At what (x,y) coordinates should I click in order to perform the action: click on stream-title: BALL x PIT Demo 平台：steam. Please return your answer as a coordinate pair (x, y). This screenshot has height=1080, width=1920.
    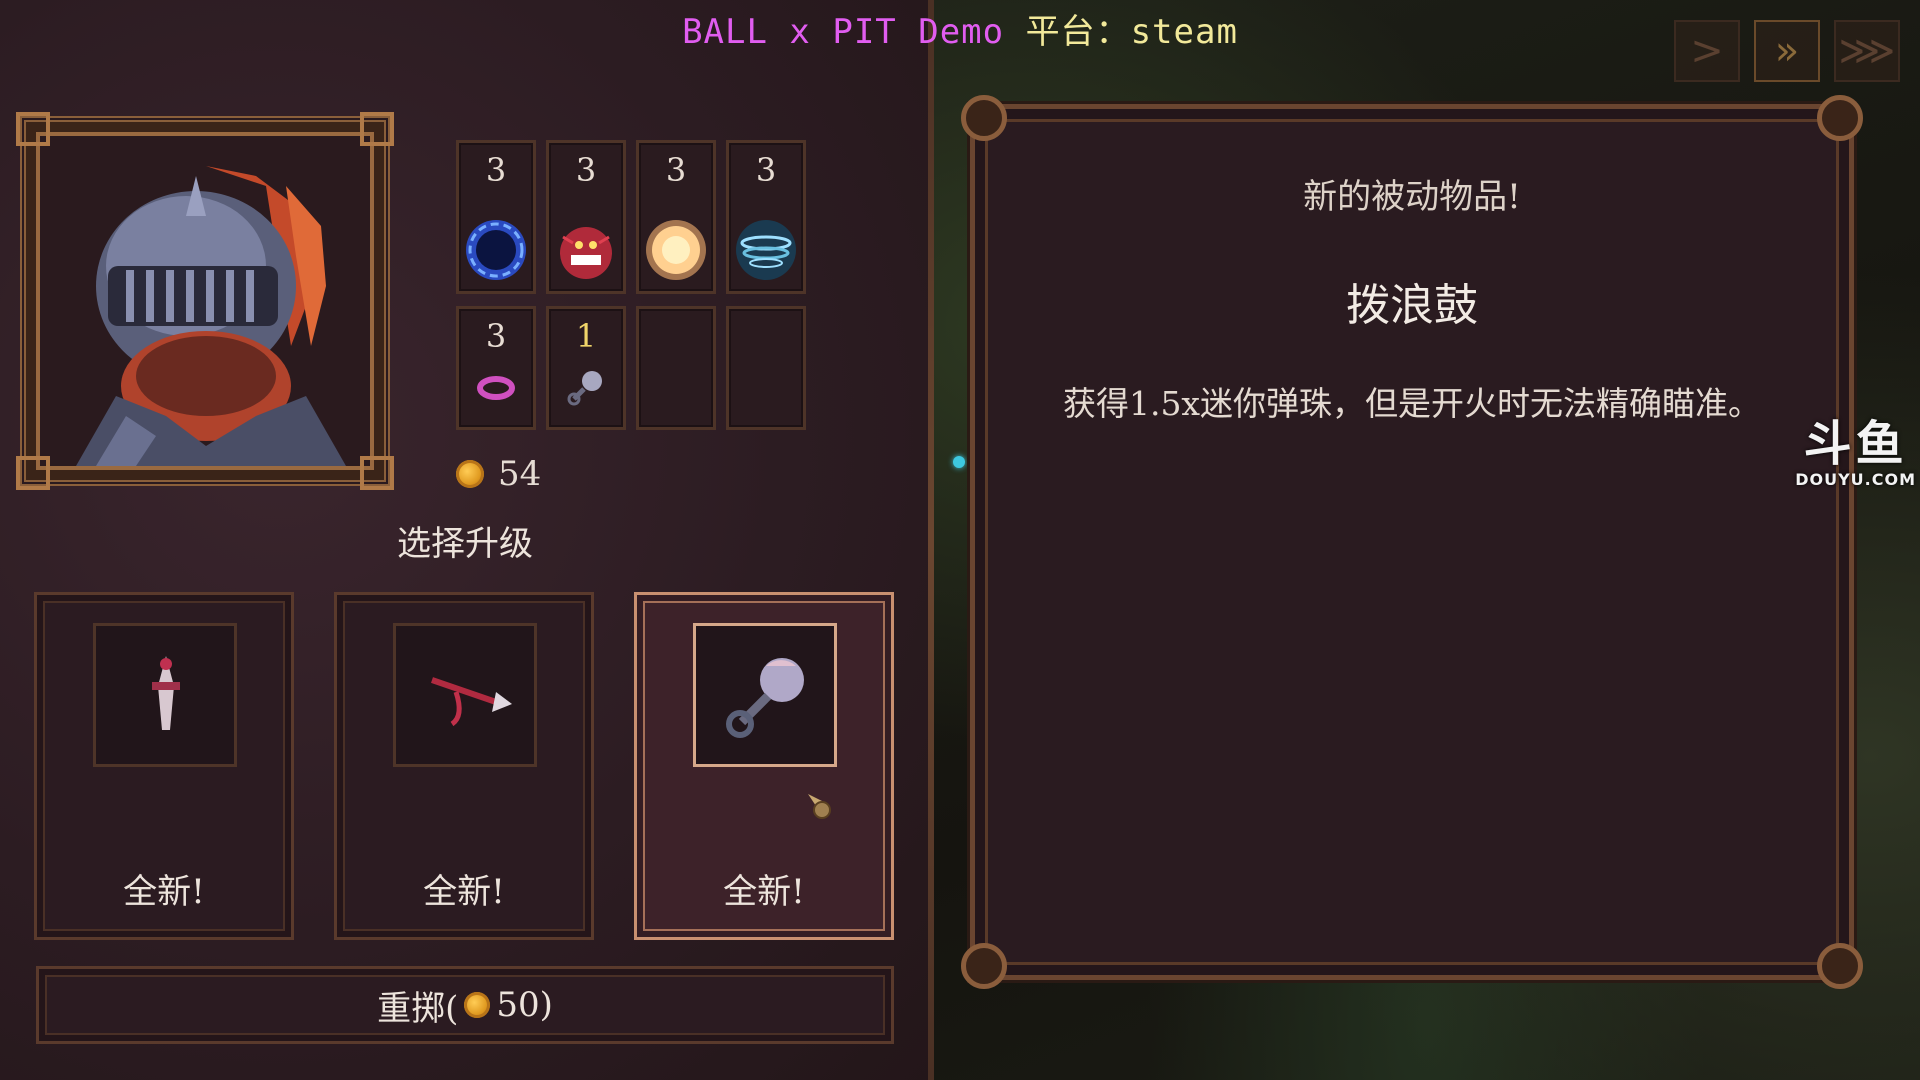
    Looking at the image, I should click on (960, 28).